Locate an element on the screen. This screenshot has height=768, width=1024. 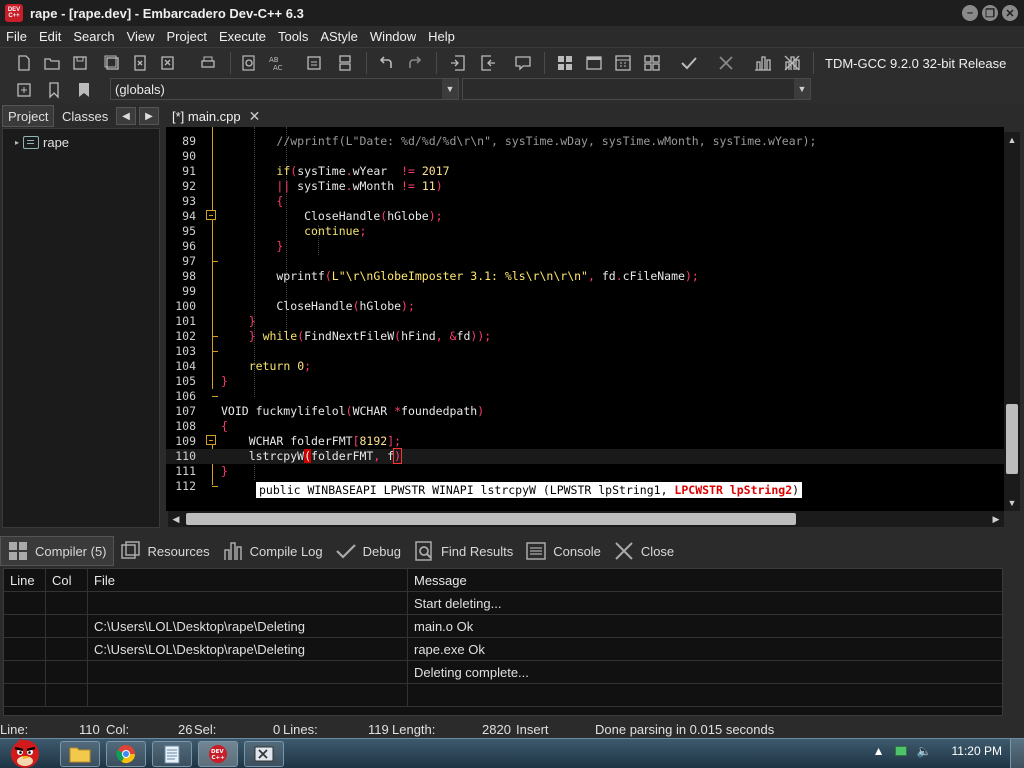
menu-view: View is located at coordinates (141, 36).